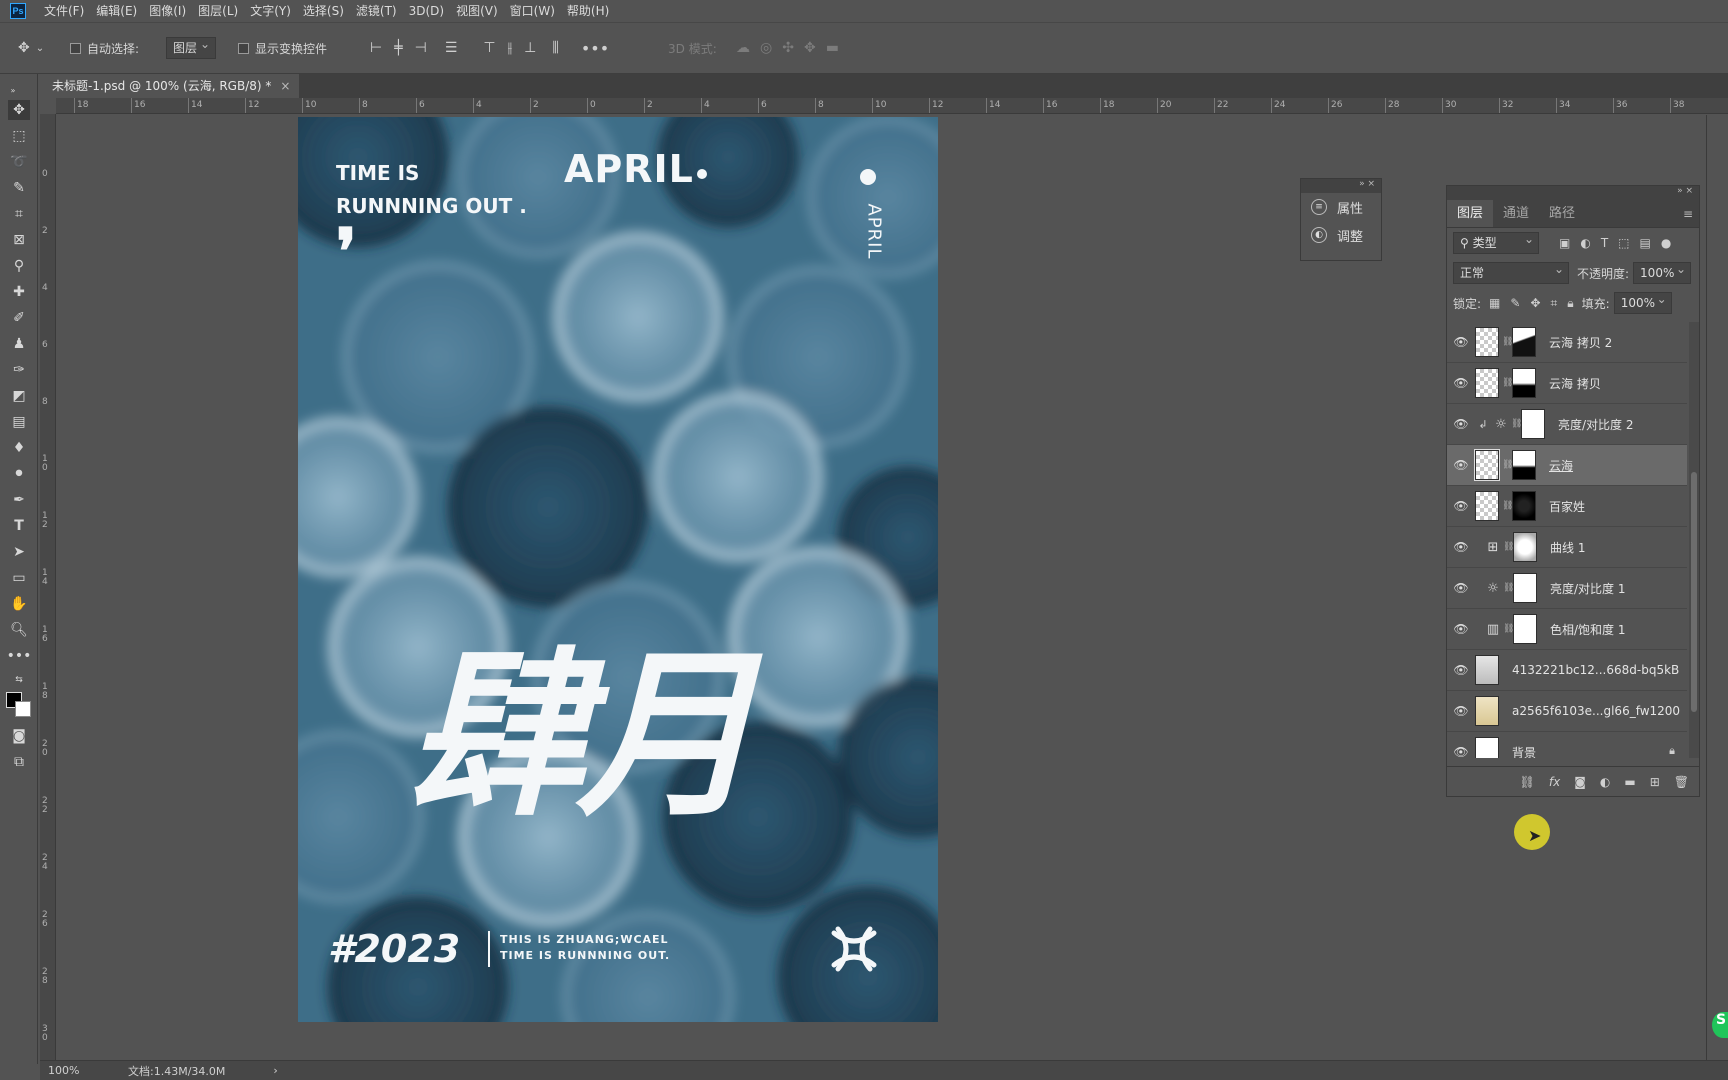 The height and width of the screenshot is (1080, 1728). Describe the element at coordinates (19, 526) in the screenshot. I see `type-tool-icon: T` at that location.